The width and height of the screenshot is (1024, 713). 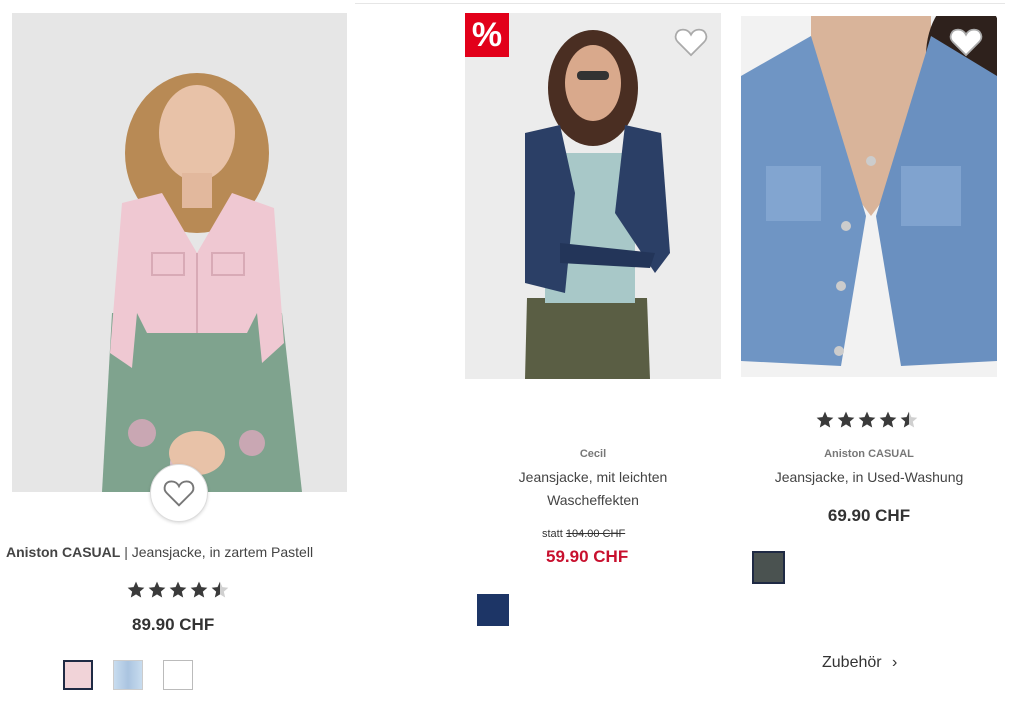 What do you see at coordinates (493, 610) in the screenshot?
I see `color-swatch-dark-blue` at bounding box center [493, 610].